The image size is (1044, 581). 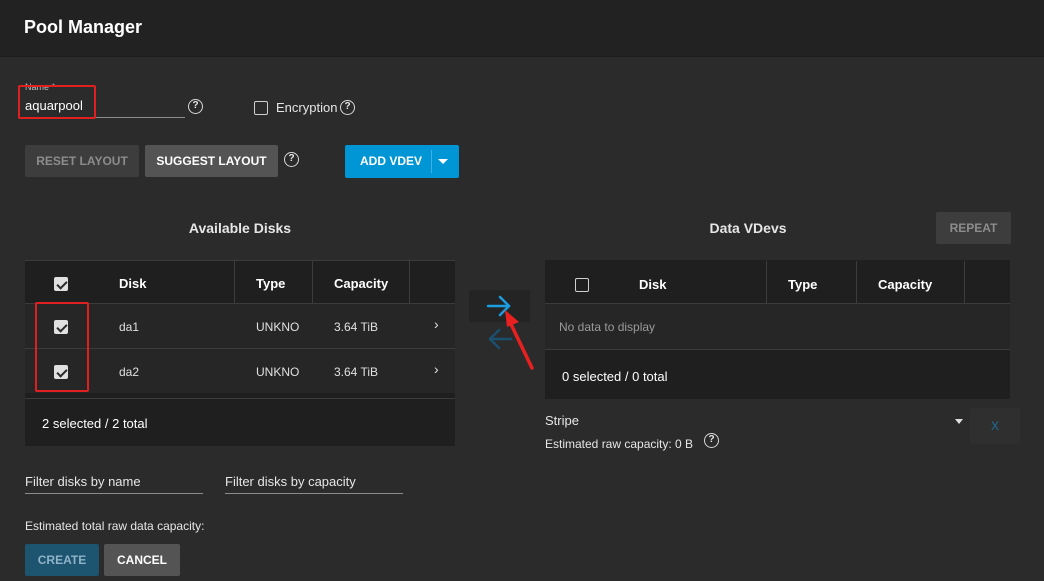 I want to click on data-vdevs-title: Data VDevs, so click(x=748, y=228).